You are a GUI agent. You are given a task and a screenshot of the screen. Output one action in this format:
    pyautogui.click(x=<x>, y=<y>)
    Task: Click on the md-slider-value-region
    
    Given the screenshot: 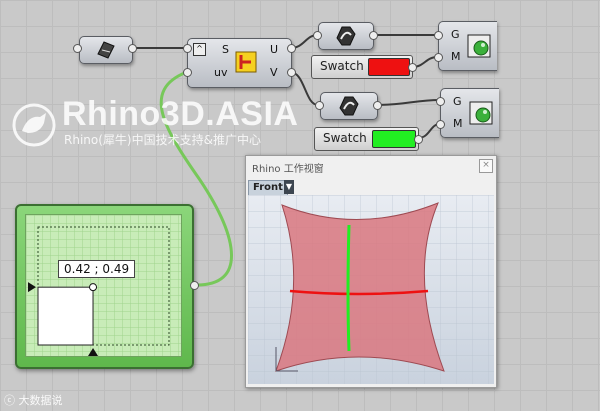 What is the action you would take?
    pyautogui.click(x=65, y=316)
    